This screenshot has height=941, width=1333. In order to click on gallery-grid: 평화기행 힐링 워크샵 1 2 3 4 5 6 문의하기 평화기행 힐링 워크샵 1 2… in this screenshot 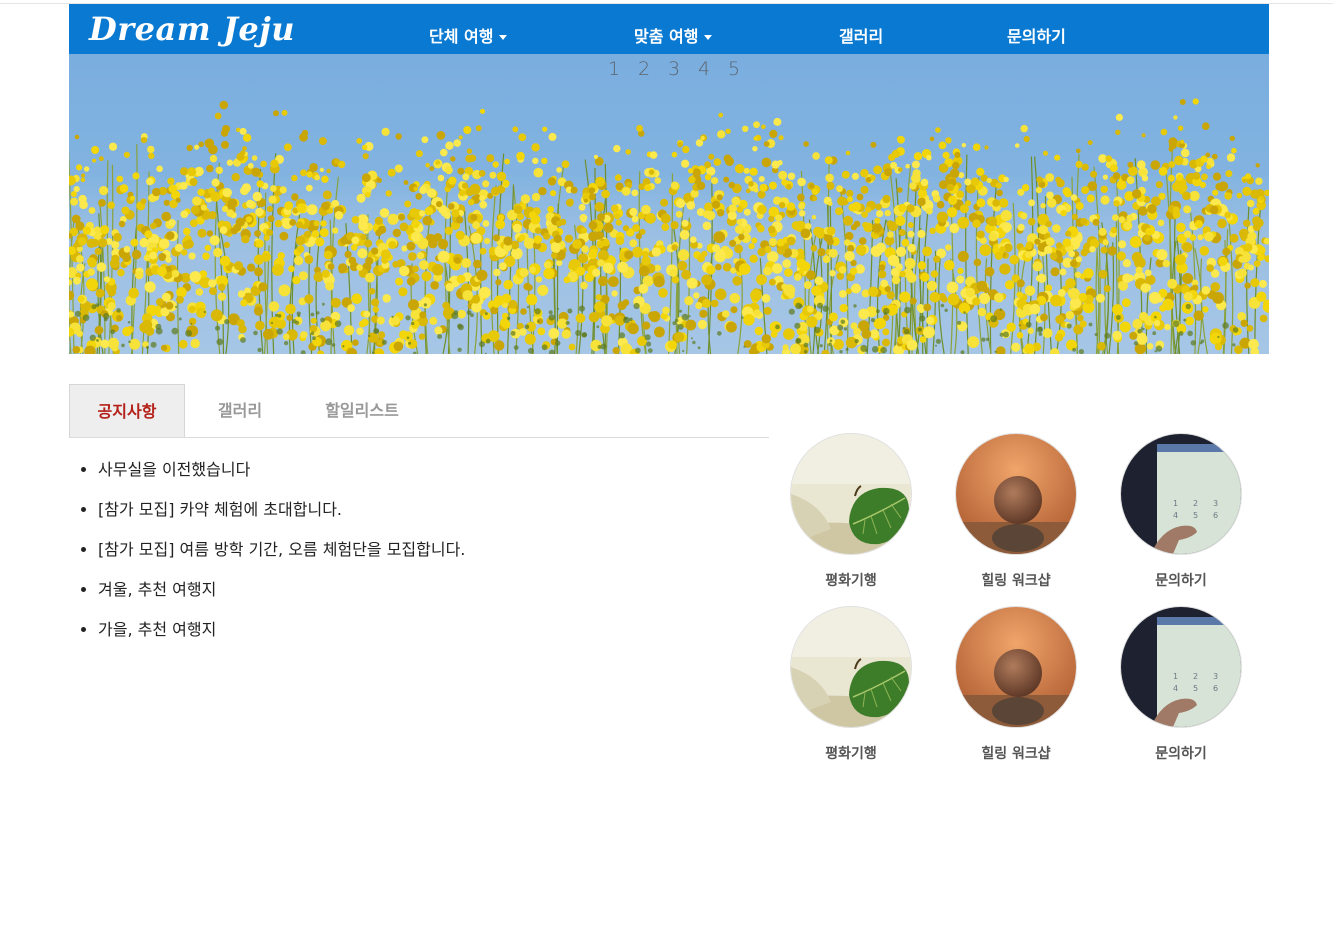, I will do `click(1016, 604)`.